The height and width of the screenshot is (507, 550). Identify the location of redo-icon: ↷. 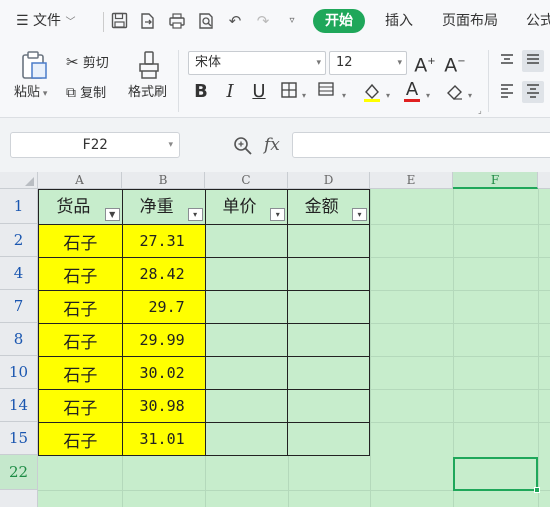
(263, 21).